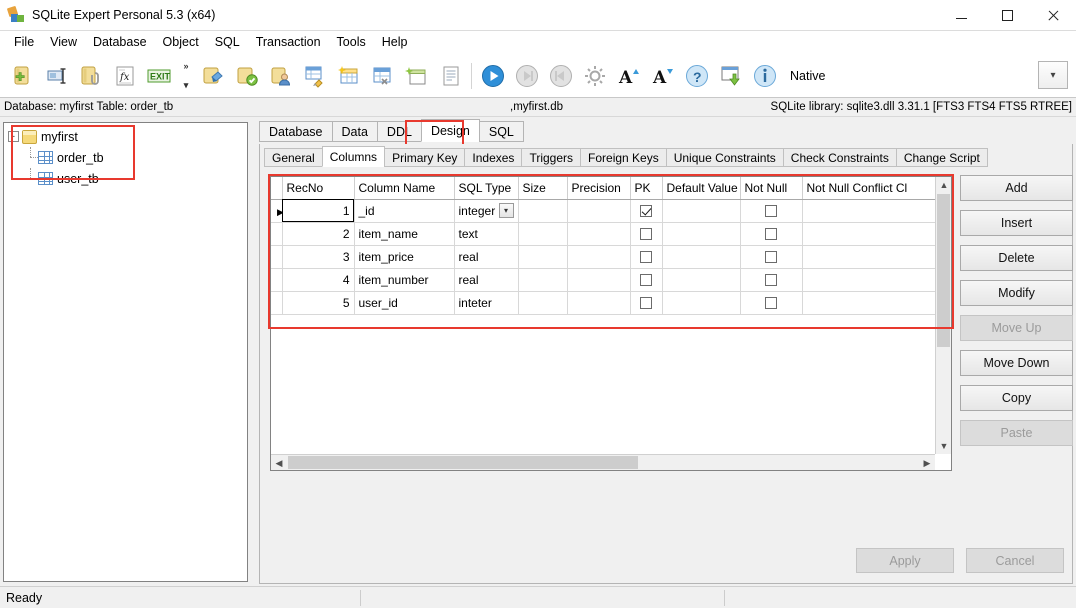 This screenshot has height=608, width=1076. Describe the element at coordinates (399, 131) in the screenshot. I see `tab-ddl: DDL` at that location.